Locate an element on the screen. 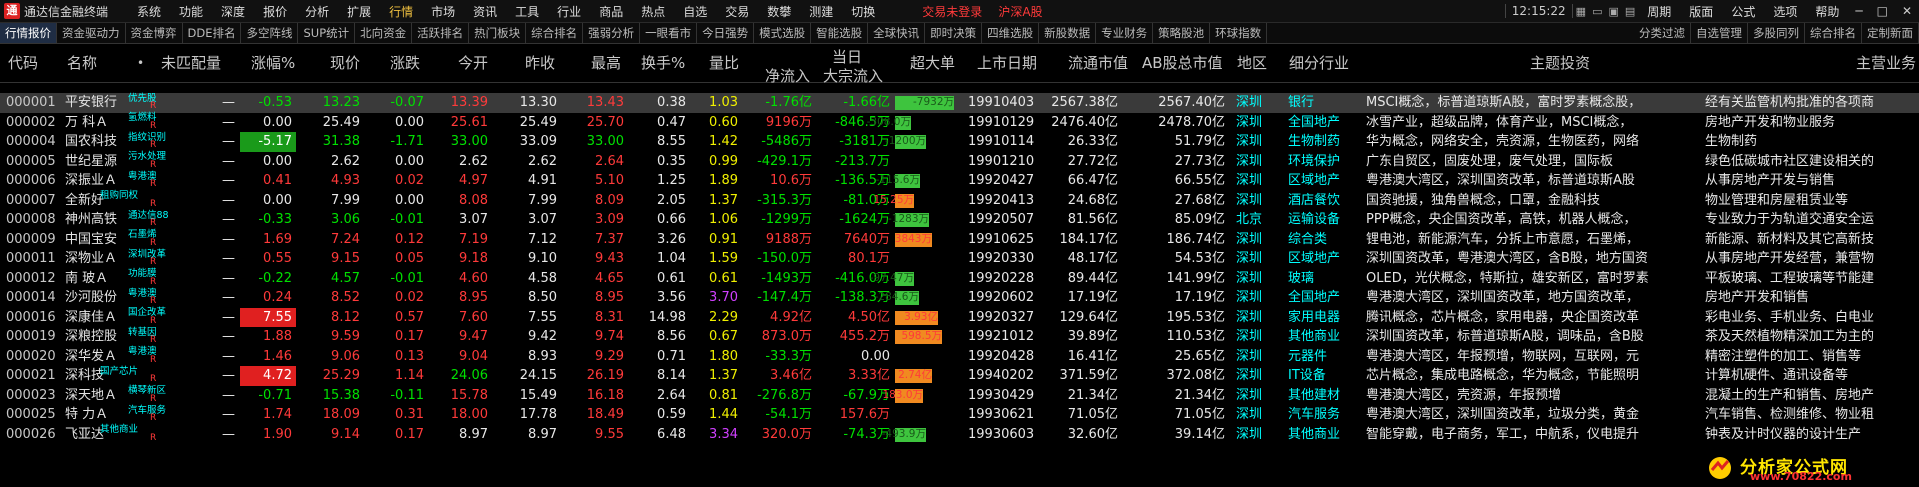 Image resolution: width=1919 pixels, height=487 pixels. toolbar-tab: 即时决策 is located at coordinates (954, 33).